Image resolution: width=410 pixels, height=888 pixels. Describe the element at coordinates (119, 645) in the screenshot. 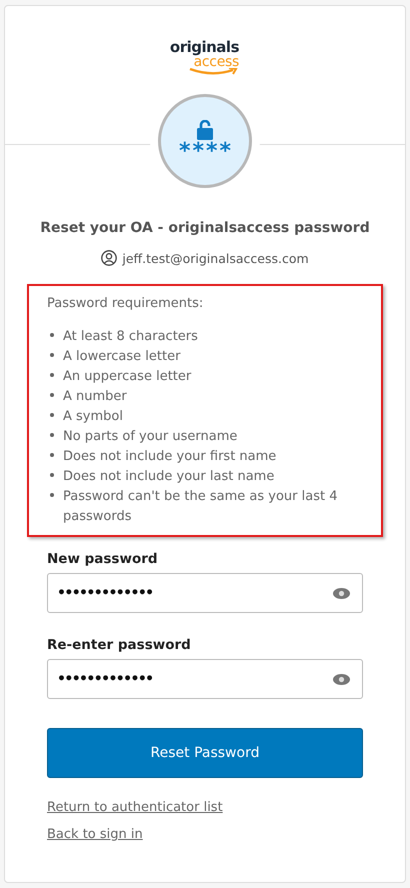

I see `field-label: Re-enter password` at that location.